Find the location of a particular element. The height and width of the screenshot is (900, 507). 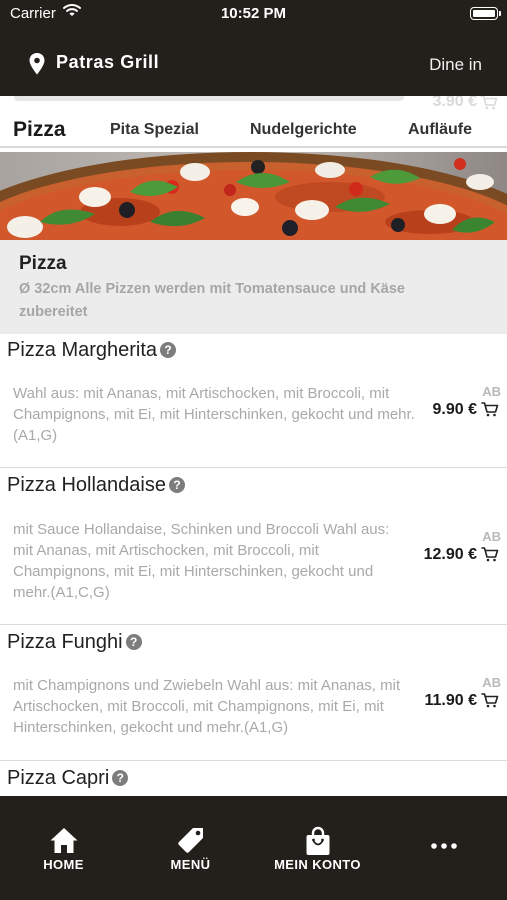

home-icon is located at coordinates (63, 841).